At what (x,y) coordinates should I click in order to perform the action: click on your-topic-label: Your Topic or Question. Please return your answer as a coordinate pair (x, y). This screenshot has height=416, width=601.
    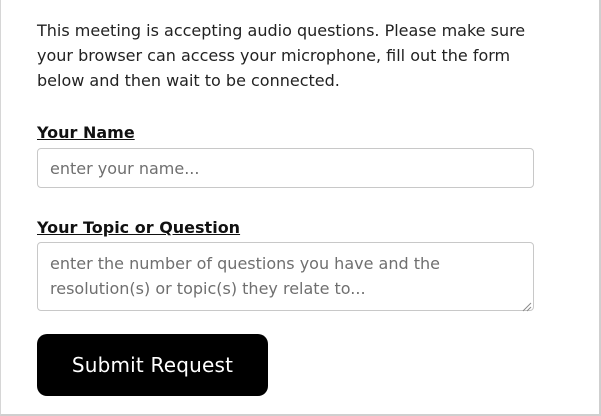
    Looking at the image, I should click on (139, 227).